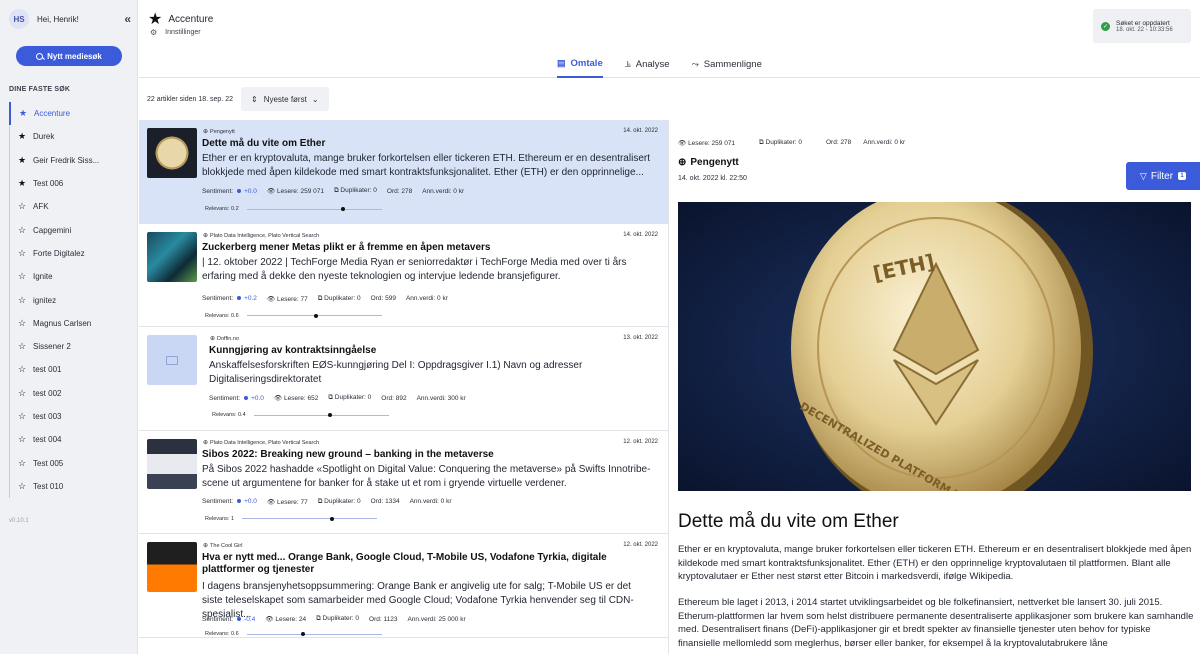 Image resolution: width=1200 pixels, height=654 pixels. What do you see at coordinates (172, 567) in the screenshot?
I see `article-thumbnail` at bounding box center [172, 567].